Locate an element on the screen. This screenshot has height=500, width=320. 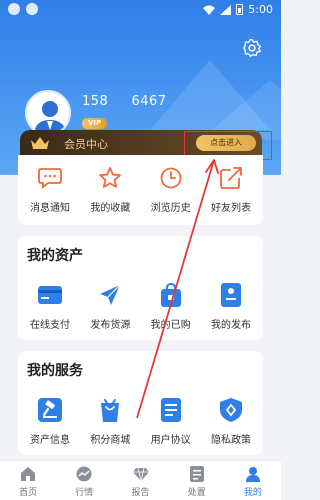
quick-action-friends: 好友列表 is located at coordinates (231, 189).